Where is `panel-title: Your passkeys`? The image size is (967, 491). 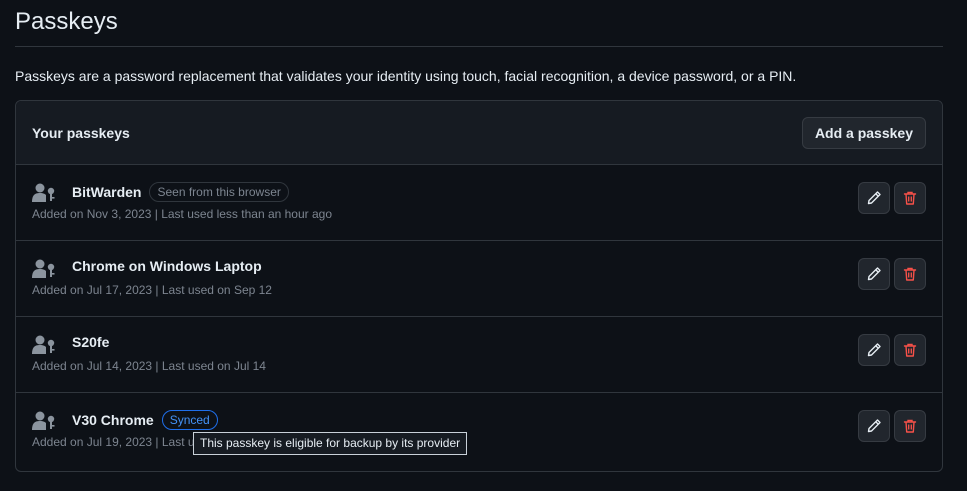 panel-title: Your passkeys is located at coordinates (81, 132).